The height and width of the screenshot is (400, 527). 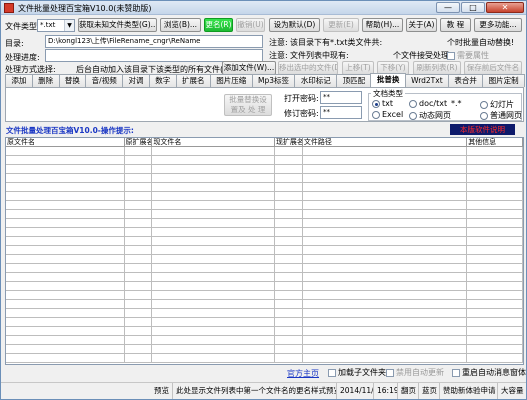 What do you see at coordinates (430, 115) in the screenshot?
I see `radio-dynamic-page: 动态网页` at bounding box center [430, 115].